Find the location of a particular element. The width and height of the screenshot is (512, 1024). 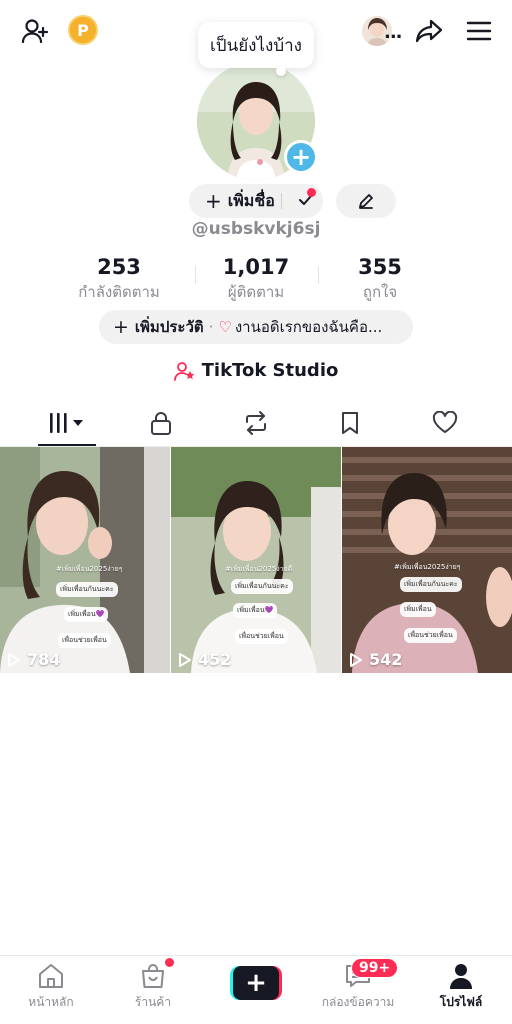

creator-studio-icon is located at coordinates (184, 371).